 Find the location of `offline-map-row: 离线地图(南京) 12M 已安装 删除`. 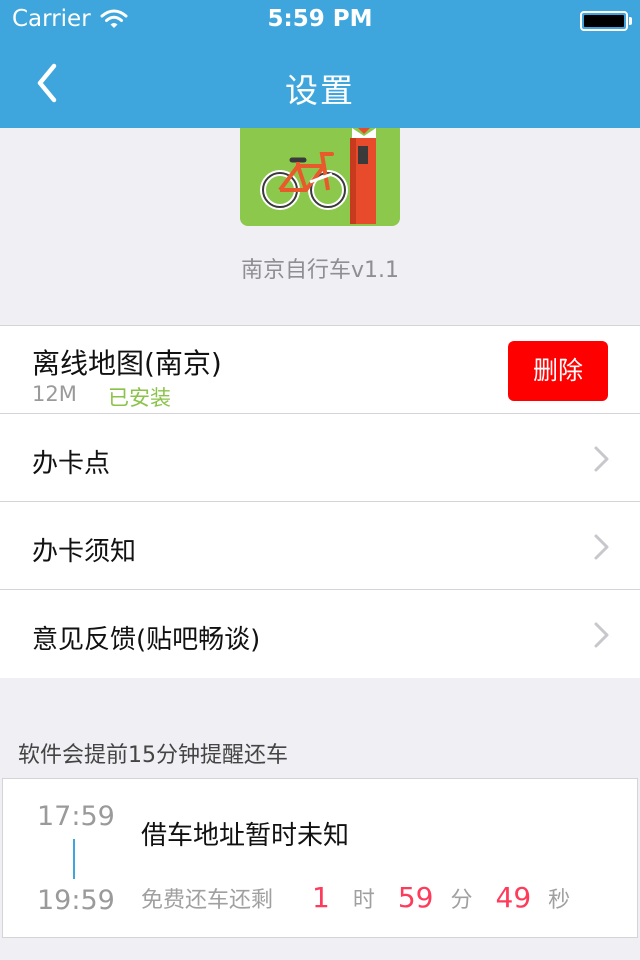

offline-map-row: 离线地图(南京) 12M 已安装 删除 is located at coordinates (320, 370).